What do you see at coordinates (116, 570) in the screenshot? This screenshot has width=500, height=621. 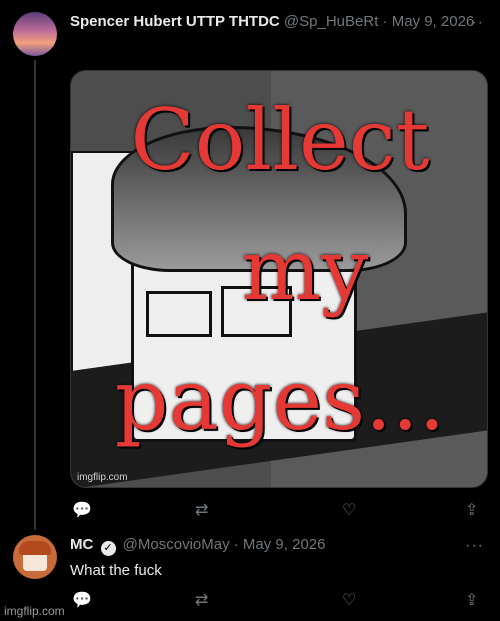 I see `tweet-text: What the fuck` at bounding box center [116, 570].